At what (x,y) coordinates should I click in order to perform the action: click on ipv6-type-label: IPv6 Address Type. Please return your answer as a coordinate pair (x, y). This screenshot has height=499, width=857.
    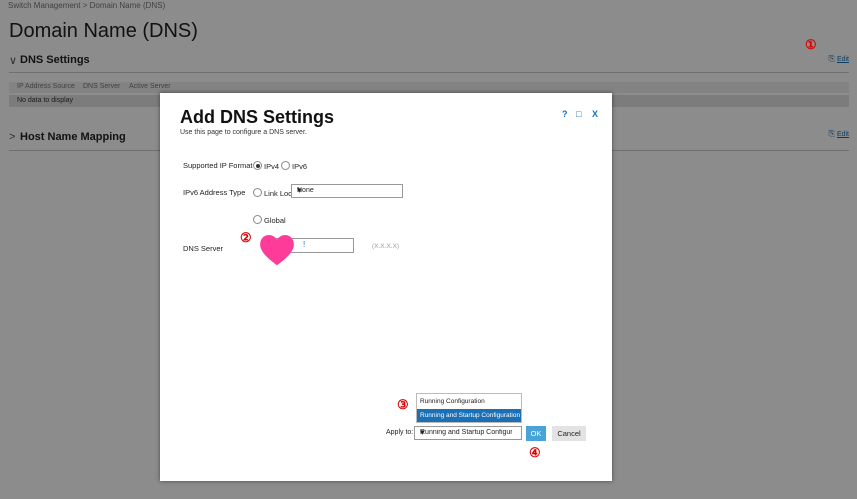
    Looking at the image, I should click on (214, 192).